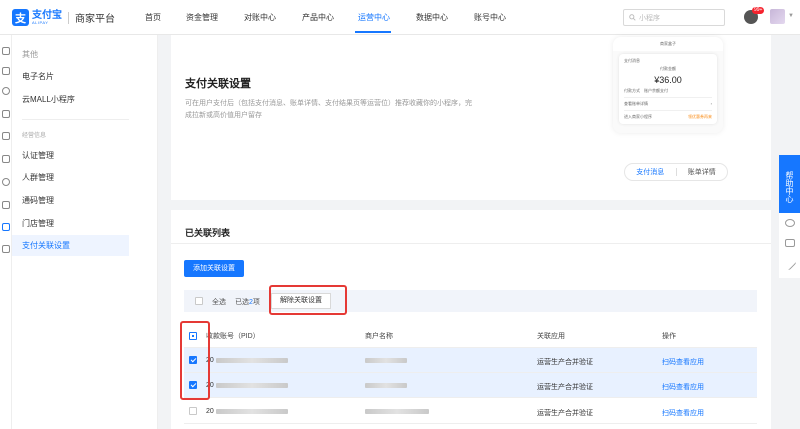 The height and width of the screenshot is (429, 800). What do you see at coordinates (789, 184) in the screenshot?
I see `help-center-button: 帮助中心` at bounding box center [789, 184].